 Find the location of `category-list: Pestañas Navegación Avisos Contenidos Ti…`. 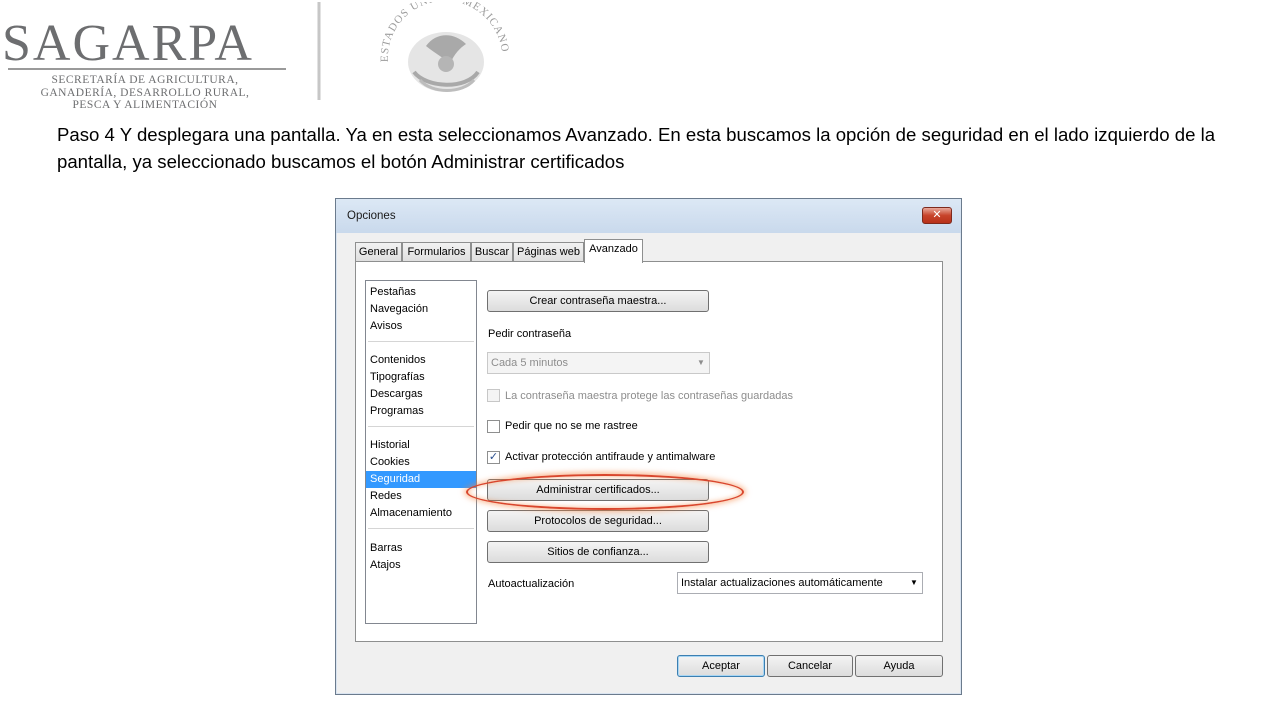

category-list: Pestañas Navegación Avisos Contenidos Ti… is located at coordinates (421, 452).